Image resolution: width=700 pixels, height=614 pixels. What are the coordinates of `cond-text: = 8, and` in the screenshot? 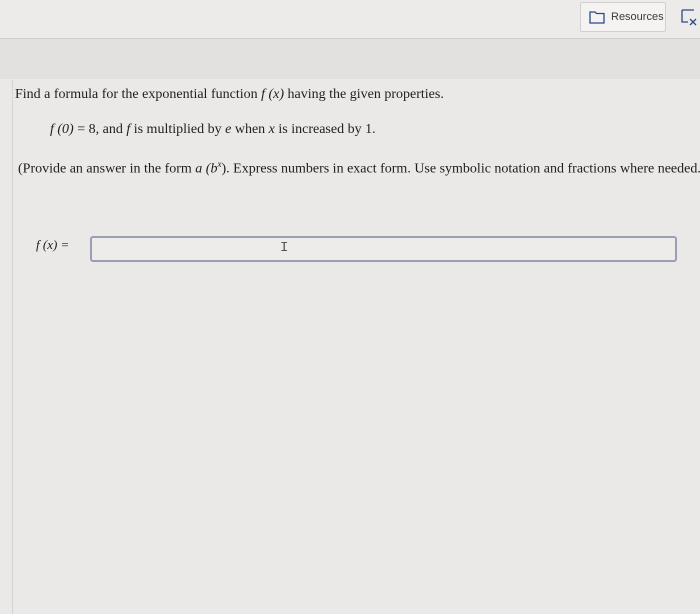 It's located at (100, 129).